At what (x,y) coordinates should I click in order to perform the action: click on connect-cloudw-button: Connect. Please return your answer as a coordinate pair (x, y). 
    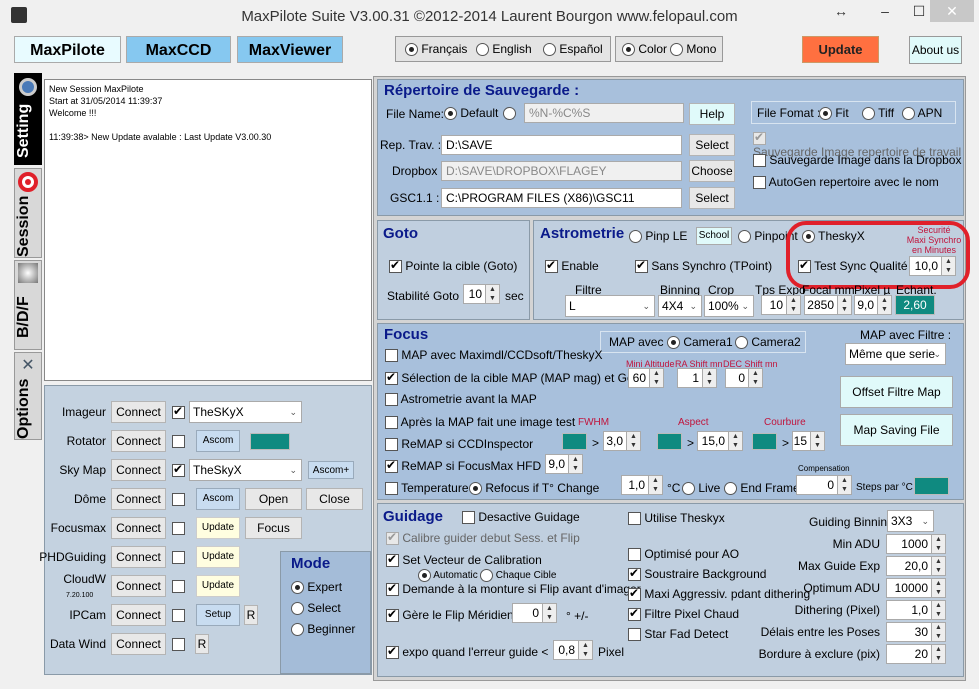
    Looking at the image, I should click on (138, 586).